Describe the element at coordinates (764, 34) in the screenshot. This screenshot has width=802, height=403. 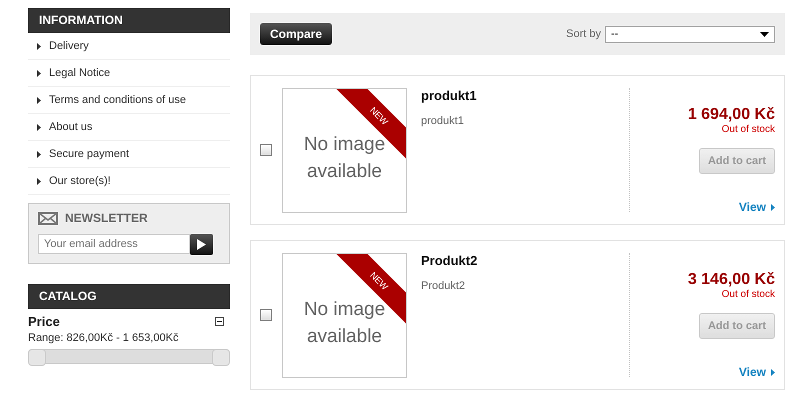
I see `dropdown-icon` at that location.